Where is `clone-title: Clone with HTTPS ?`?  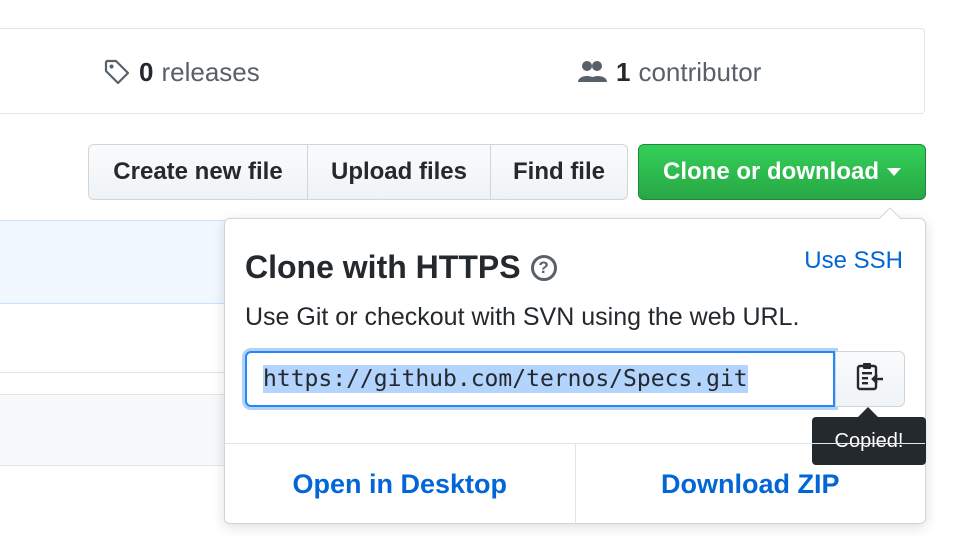 clone-title: Clone with HTTPS ? is located at coordinates (401, 267).